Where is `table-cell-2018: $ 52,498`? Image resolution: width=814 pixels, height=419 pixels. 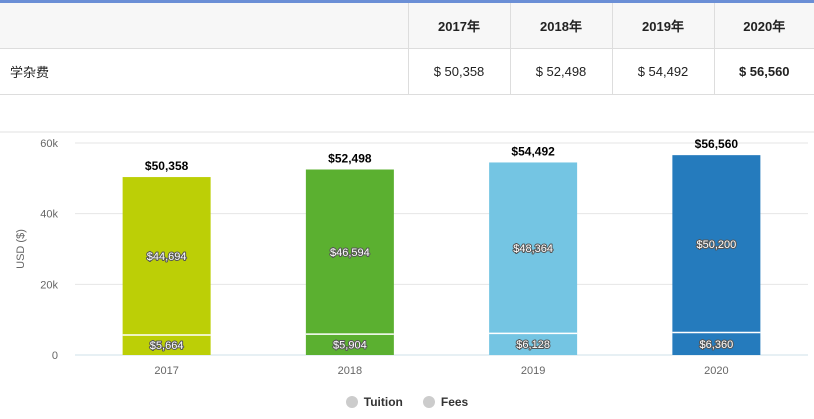 table-cell-2018: $ 52,498 is located at coordinates (560, 71).